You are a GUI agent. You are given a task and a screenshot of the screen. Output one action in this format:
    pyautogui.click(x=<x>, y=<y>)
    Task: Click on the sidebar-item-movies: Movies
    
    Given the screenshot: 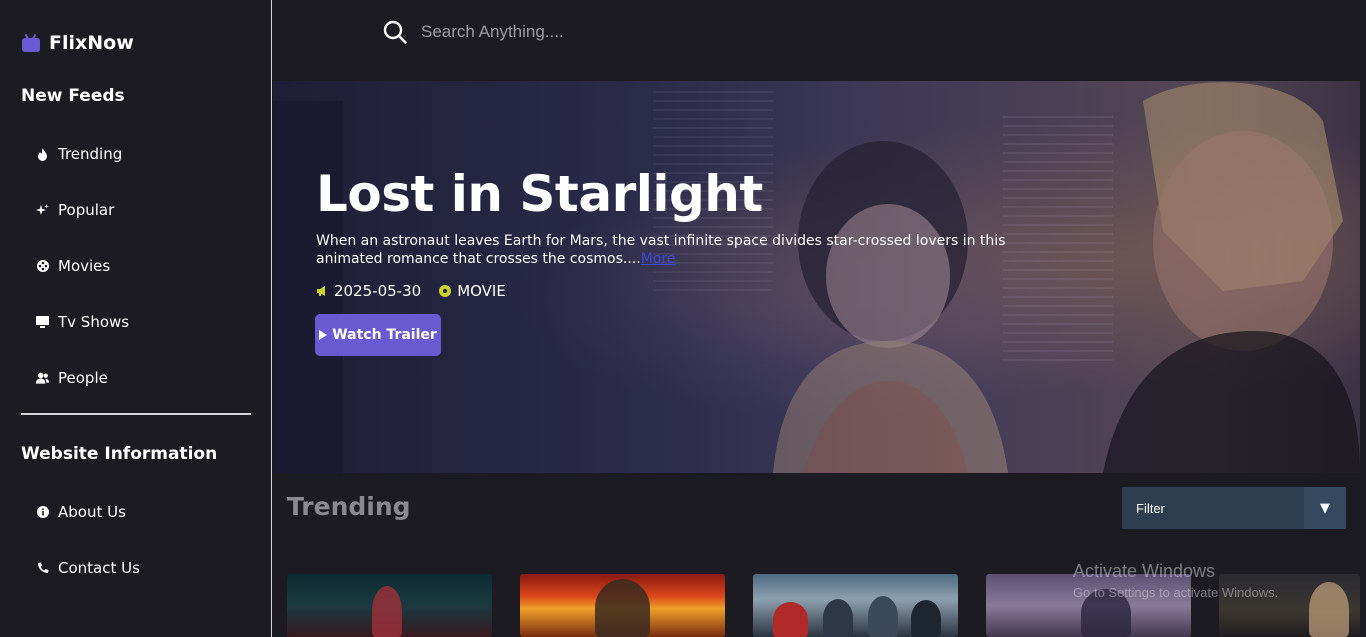 What is the action you would take?
    pyautogui.click(x=73, y=266)
    